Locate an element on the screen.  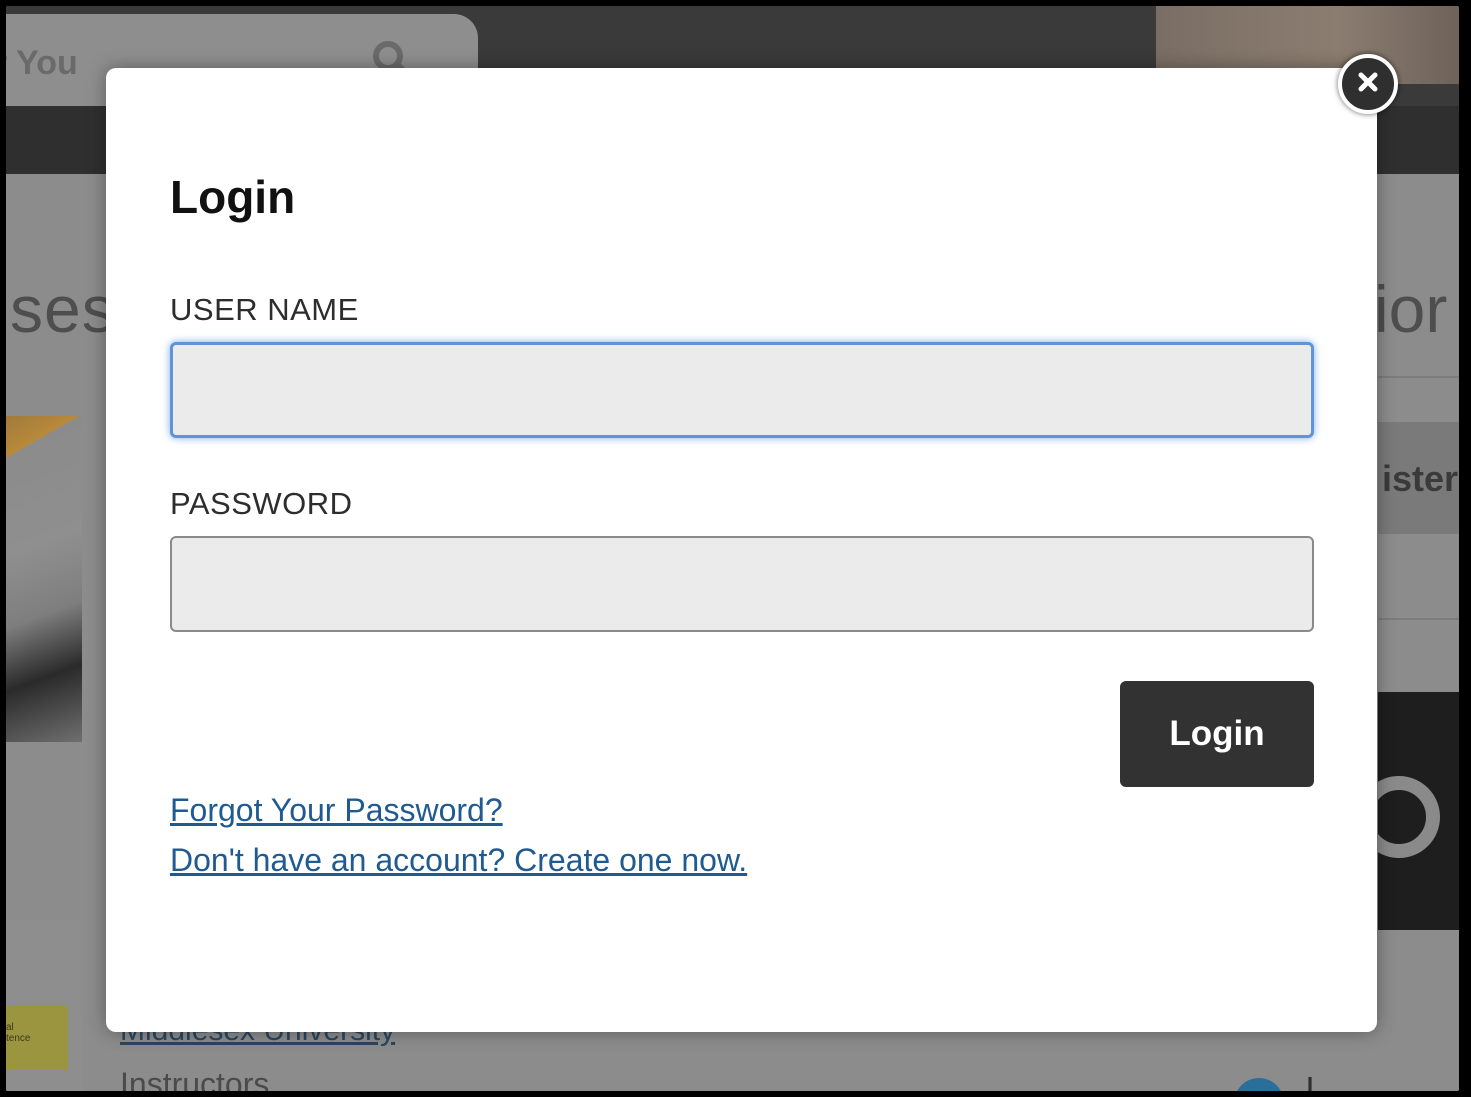
modal-title: Login is located at coordinates (233, 197).